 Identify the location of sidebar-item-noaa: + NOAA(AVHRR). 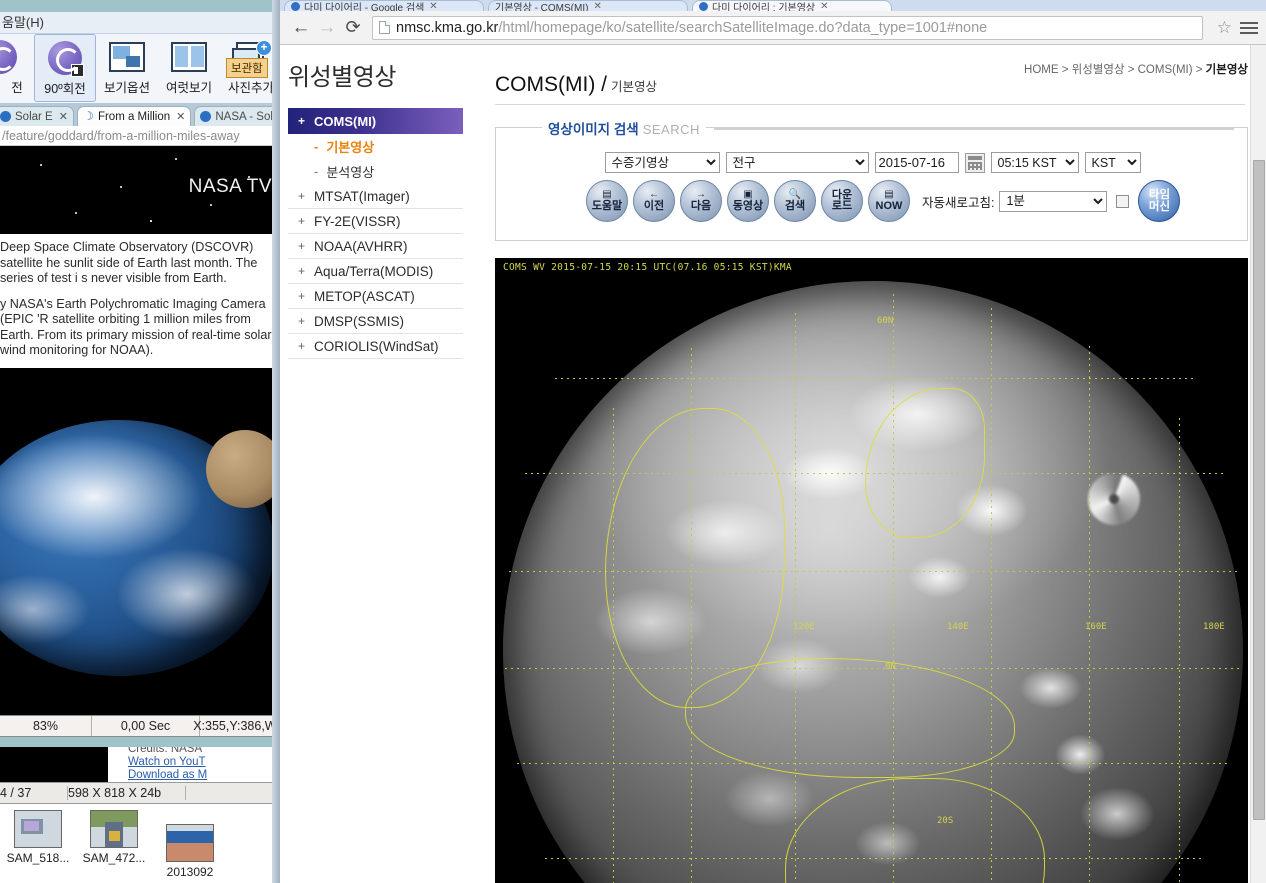
(375, 246).